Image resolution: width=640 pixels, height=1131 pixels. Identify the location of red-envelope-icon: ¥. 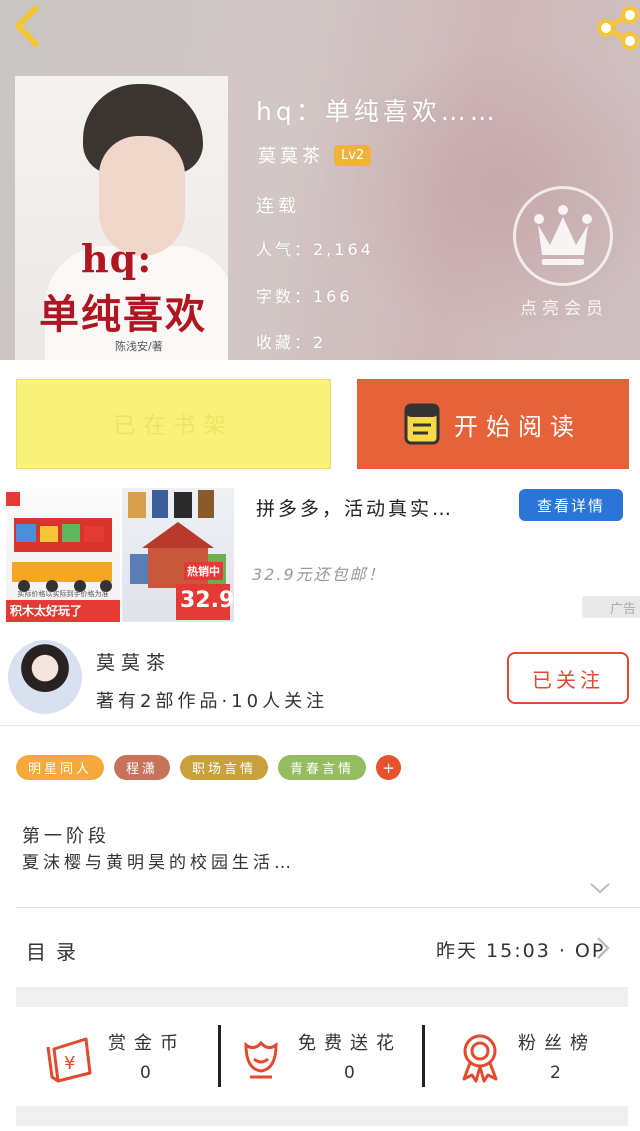
(69, 1060).